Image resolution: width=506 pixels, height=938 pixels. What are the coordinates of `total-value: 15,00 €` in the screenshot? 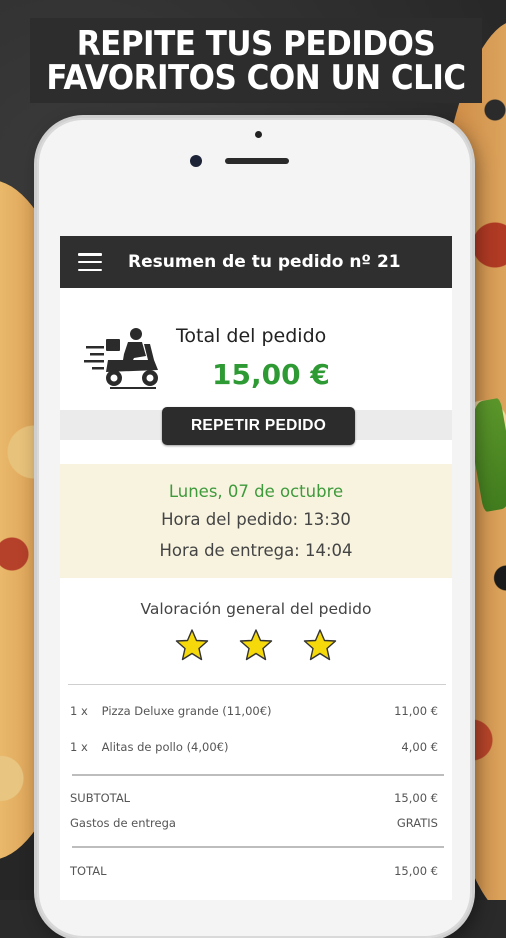 It's located at (416, 871).